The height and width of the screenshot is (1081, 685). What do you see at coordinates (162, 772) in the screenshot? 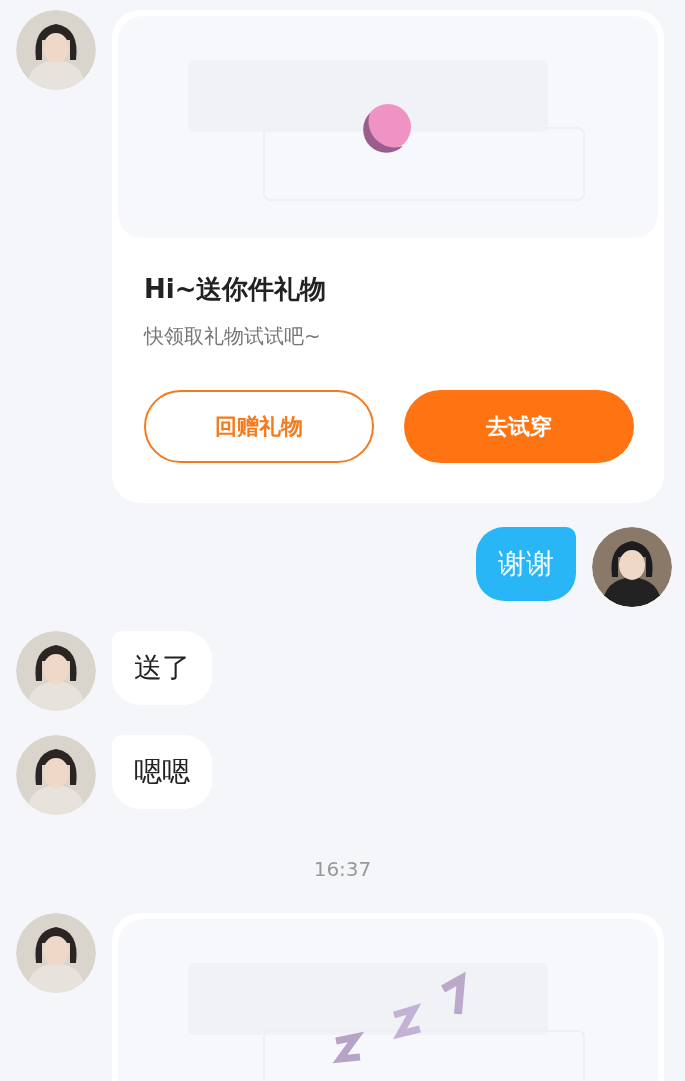
I see `message-bubble: 嗯嗯` at bounding box center [162, 772].